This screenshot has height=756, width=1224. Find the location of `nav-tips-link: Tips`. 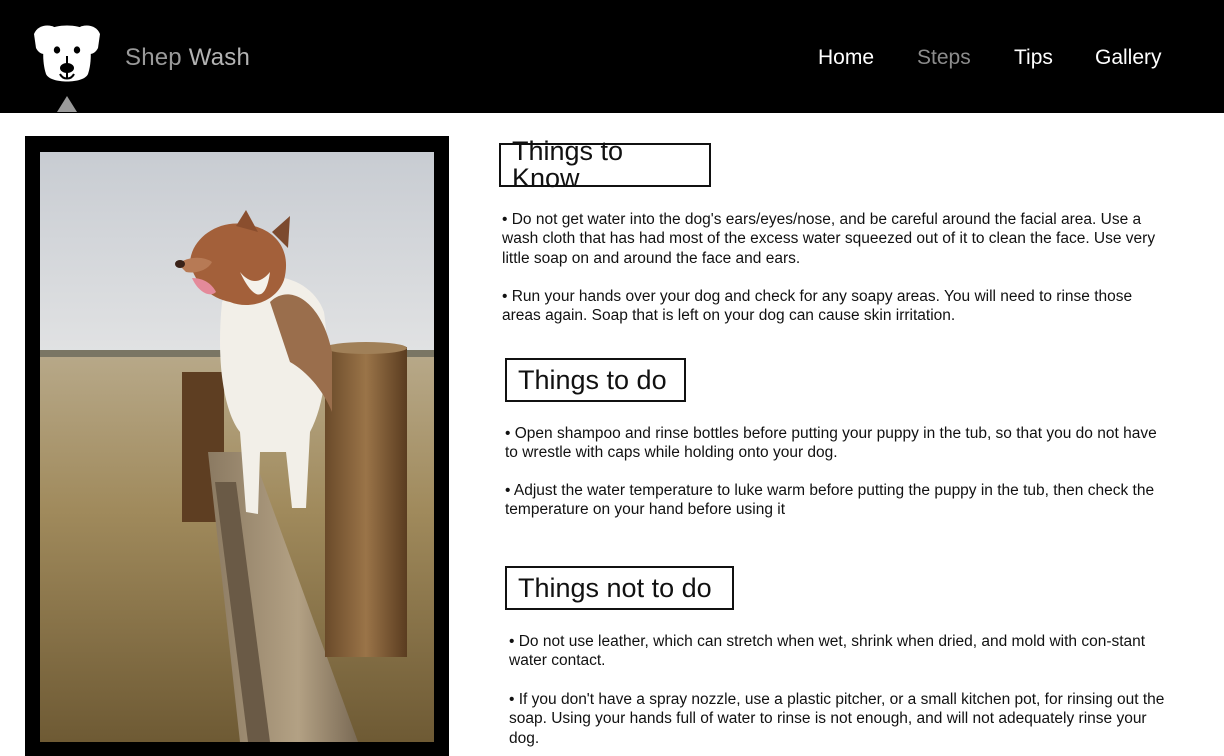

nav-tips-link: Tips is located at coordinates (1033, 58).